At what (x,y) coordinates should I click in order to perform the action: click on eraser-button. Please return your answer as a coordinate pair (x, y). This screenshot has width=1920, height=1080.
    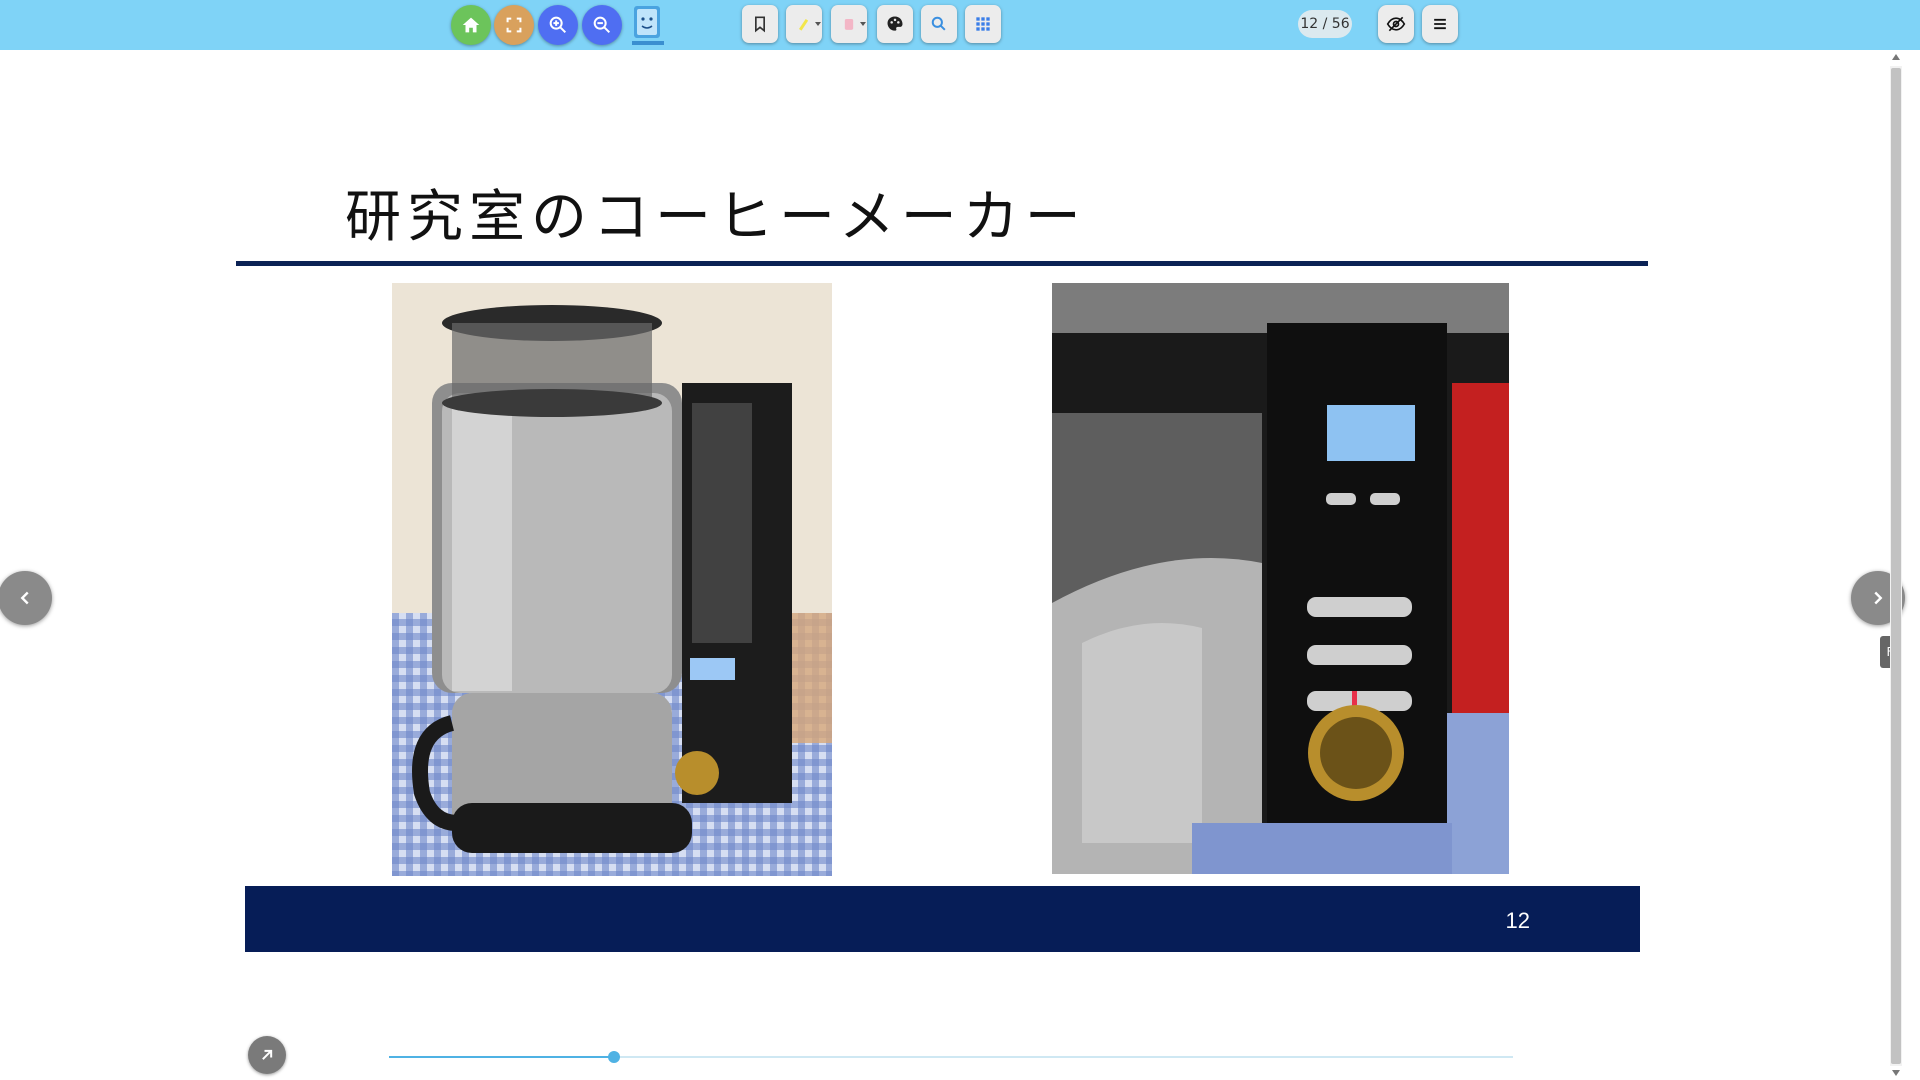
    Looking at the image, I should click on (849, 24).